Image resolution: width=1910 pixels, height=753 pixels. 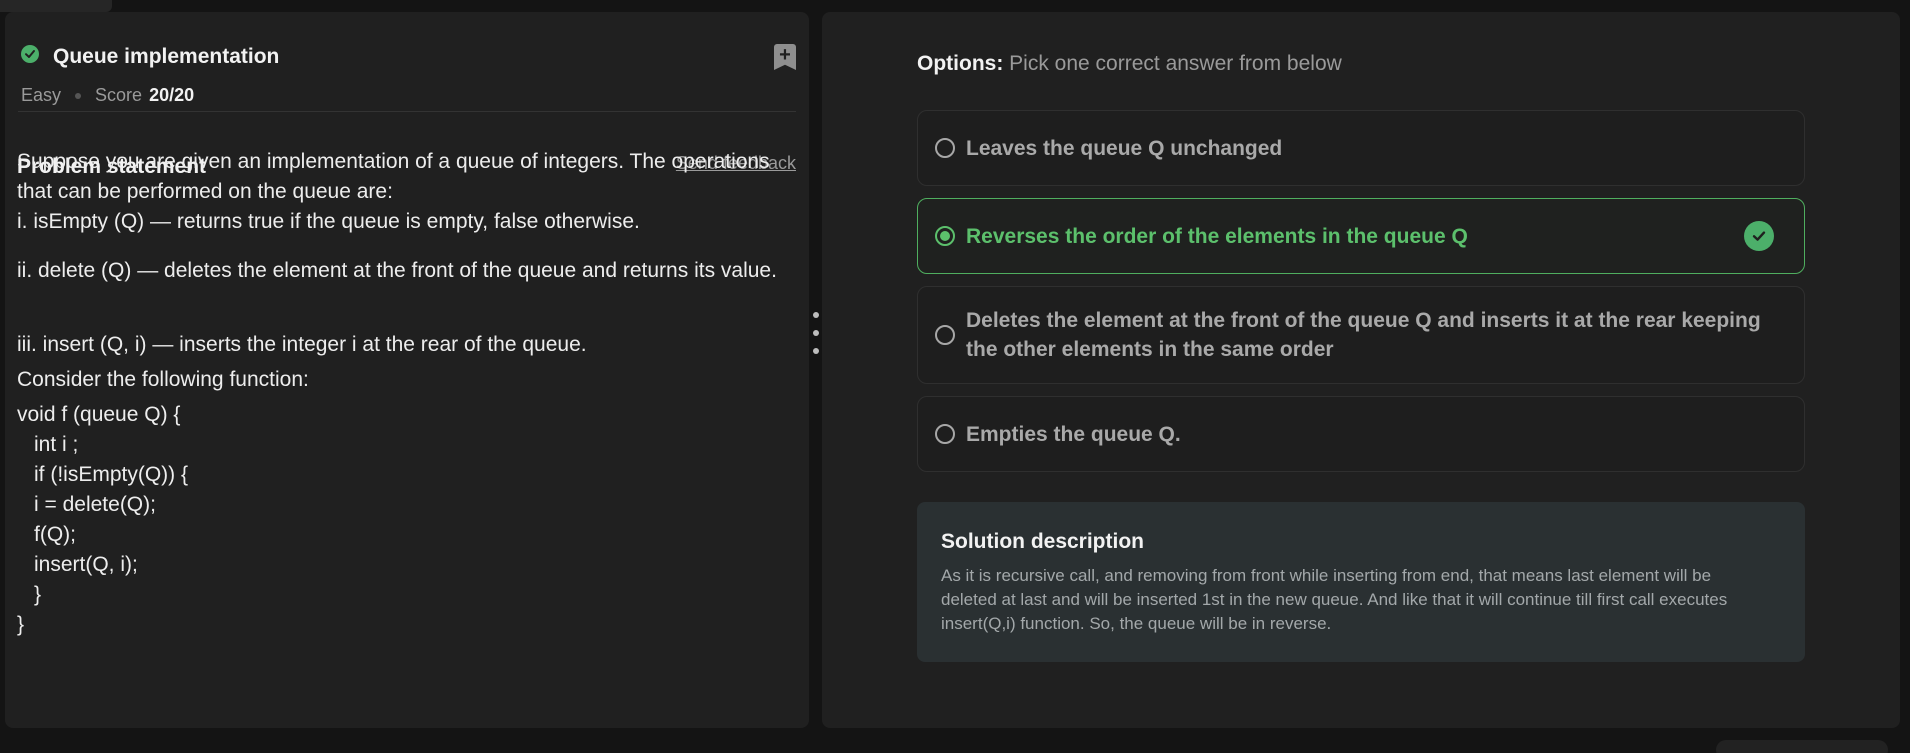 I want to click on solved-check-icon, so click(x=30, y=54).